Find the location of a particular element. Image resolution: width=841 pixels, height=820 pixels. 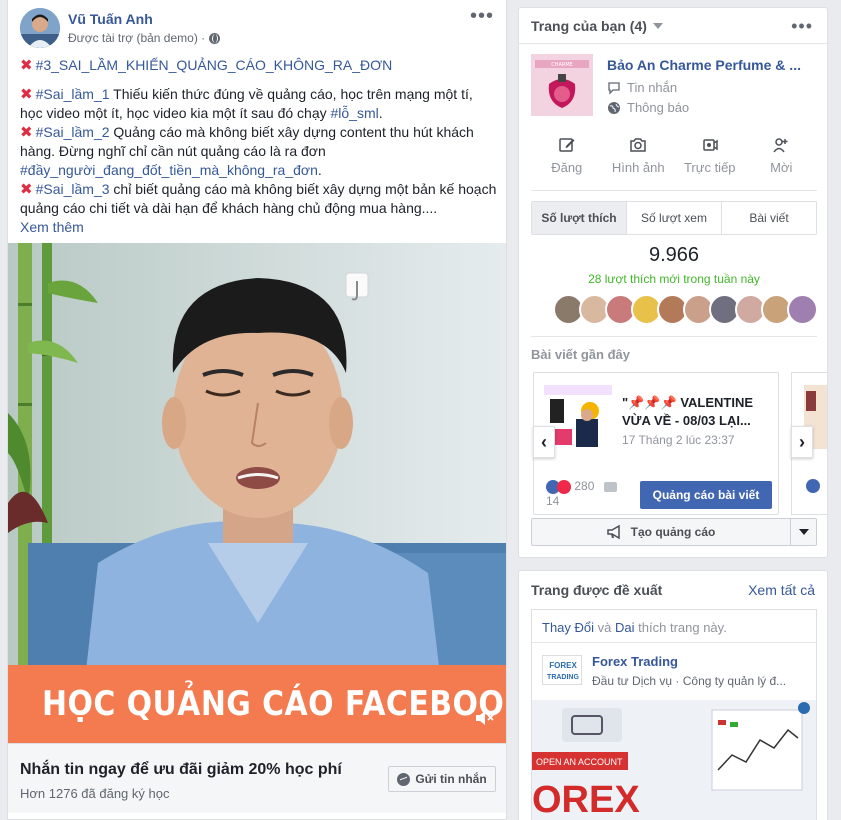

invite-action-label: Mời is located at coordinates (781, 167).